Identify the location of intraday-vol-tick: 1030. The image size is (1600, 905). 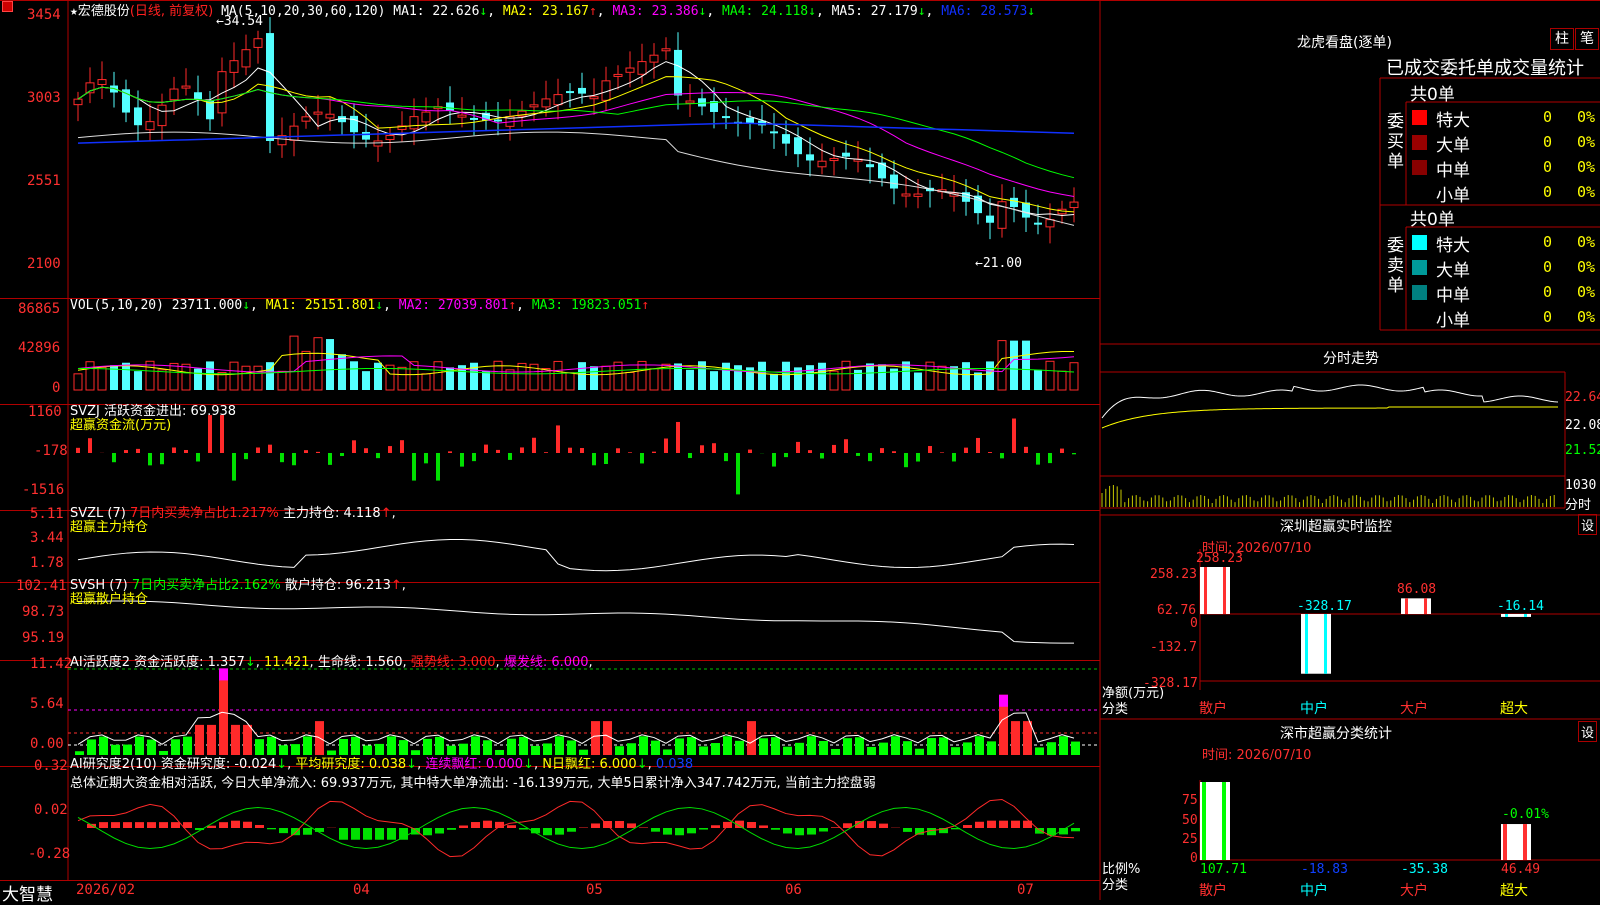
(1580, 485).